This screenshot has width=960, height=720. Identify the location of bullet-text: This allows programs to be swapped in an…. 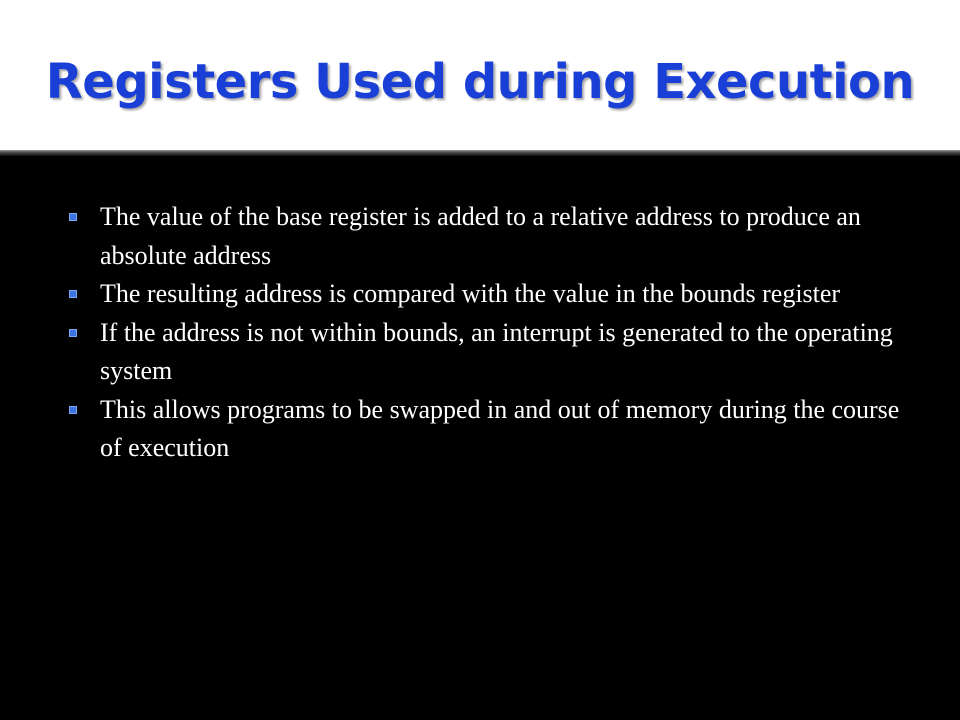
(500, 428).